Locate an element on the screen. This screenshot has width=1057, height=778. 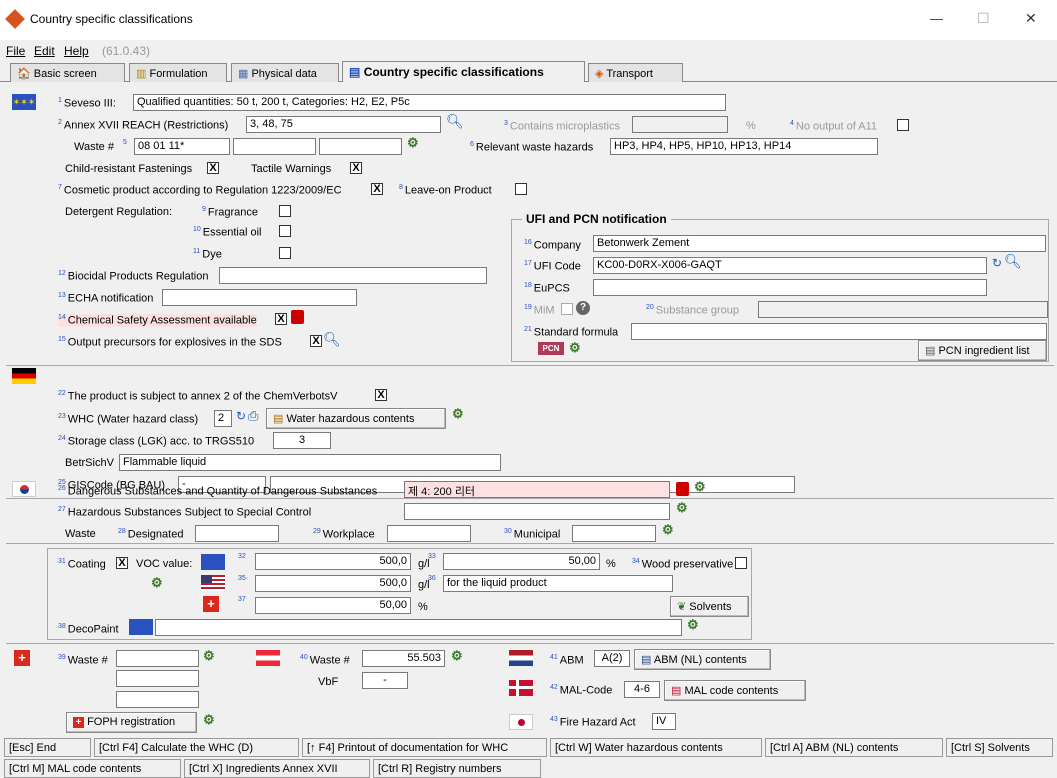
us-voc-field: 500,0 is located at coordinates (333, 583).